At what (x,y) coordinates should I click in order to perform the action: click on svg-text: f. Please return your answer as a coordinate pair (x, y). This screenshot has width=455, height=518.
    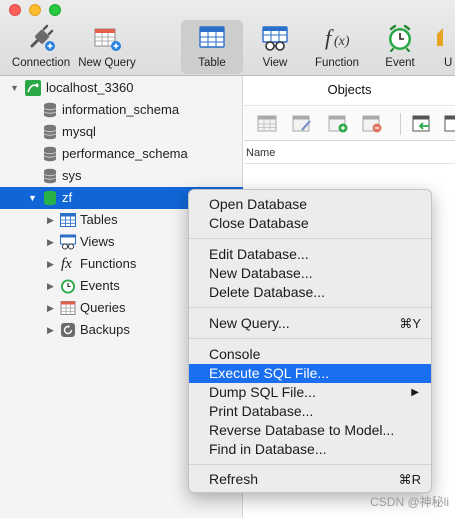
    Looking at the image, I should click on (329, 37).